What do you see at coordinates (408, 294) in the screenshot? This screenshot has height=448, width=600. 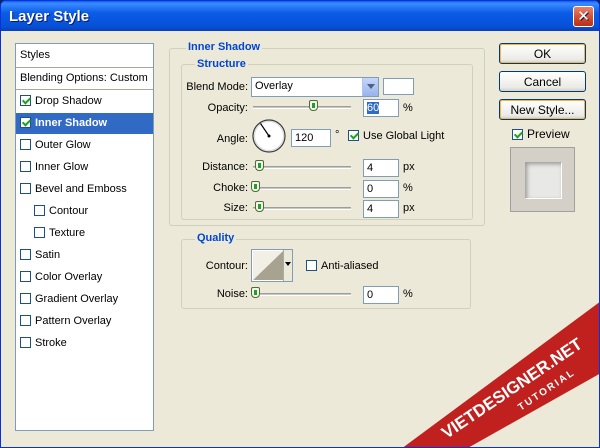 I see `noise-unit: %` at bounding box center [408, 294].